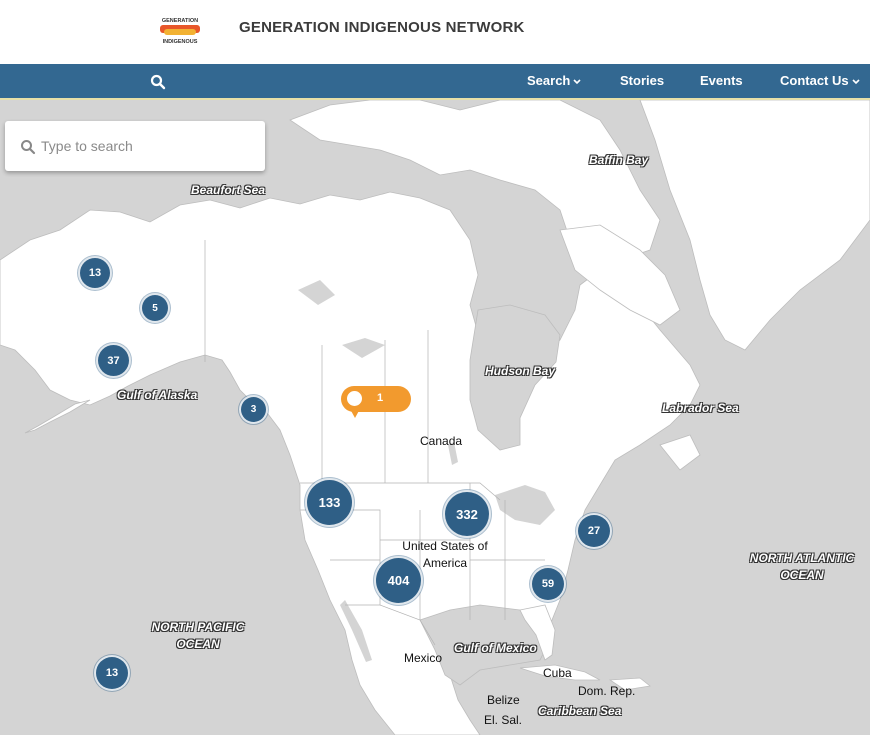 The height and width of the screenshot is (735, 870). What do you see at coordinates (495, 648) in the screenshot?
I see `label-gulf-of-mexico: Gulf of Mexico` at bounding box center [495, 648].